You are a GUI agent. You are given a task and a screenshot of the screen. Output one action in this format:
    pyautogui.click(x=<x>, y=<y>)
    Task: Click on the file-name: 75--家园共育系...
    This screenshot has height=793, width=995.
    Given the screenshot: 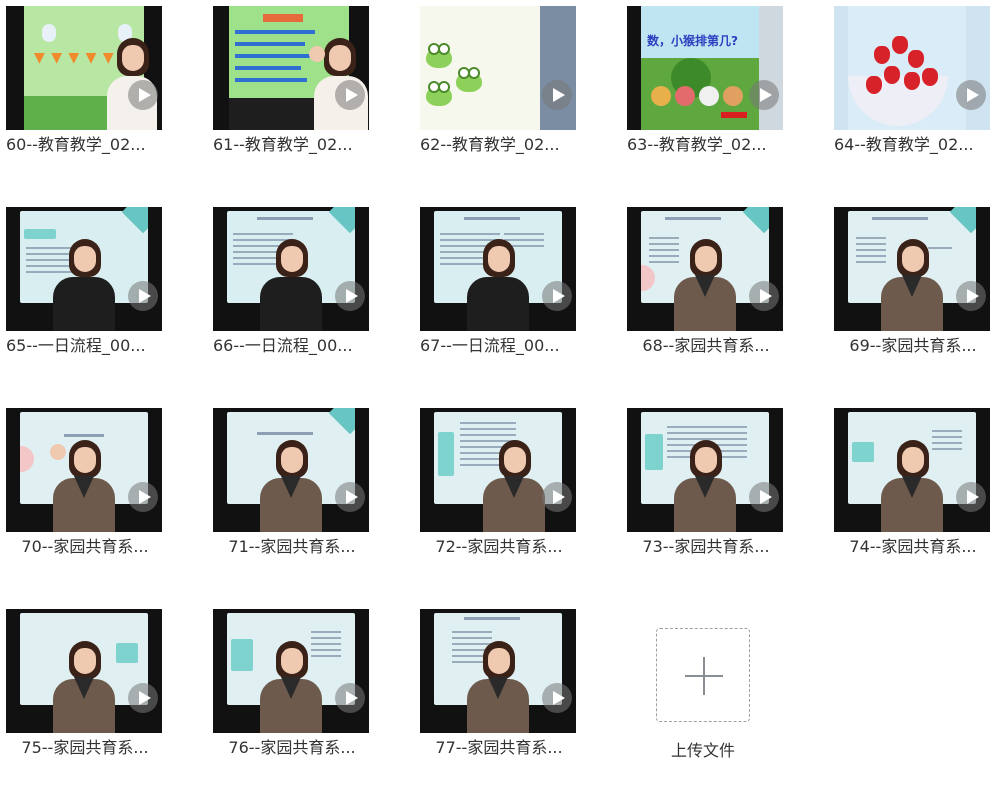 What is the action you would take?
    pyautogui.click(x=85, y=747)
    